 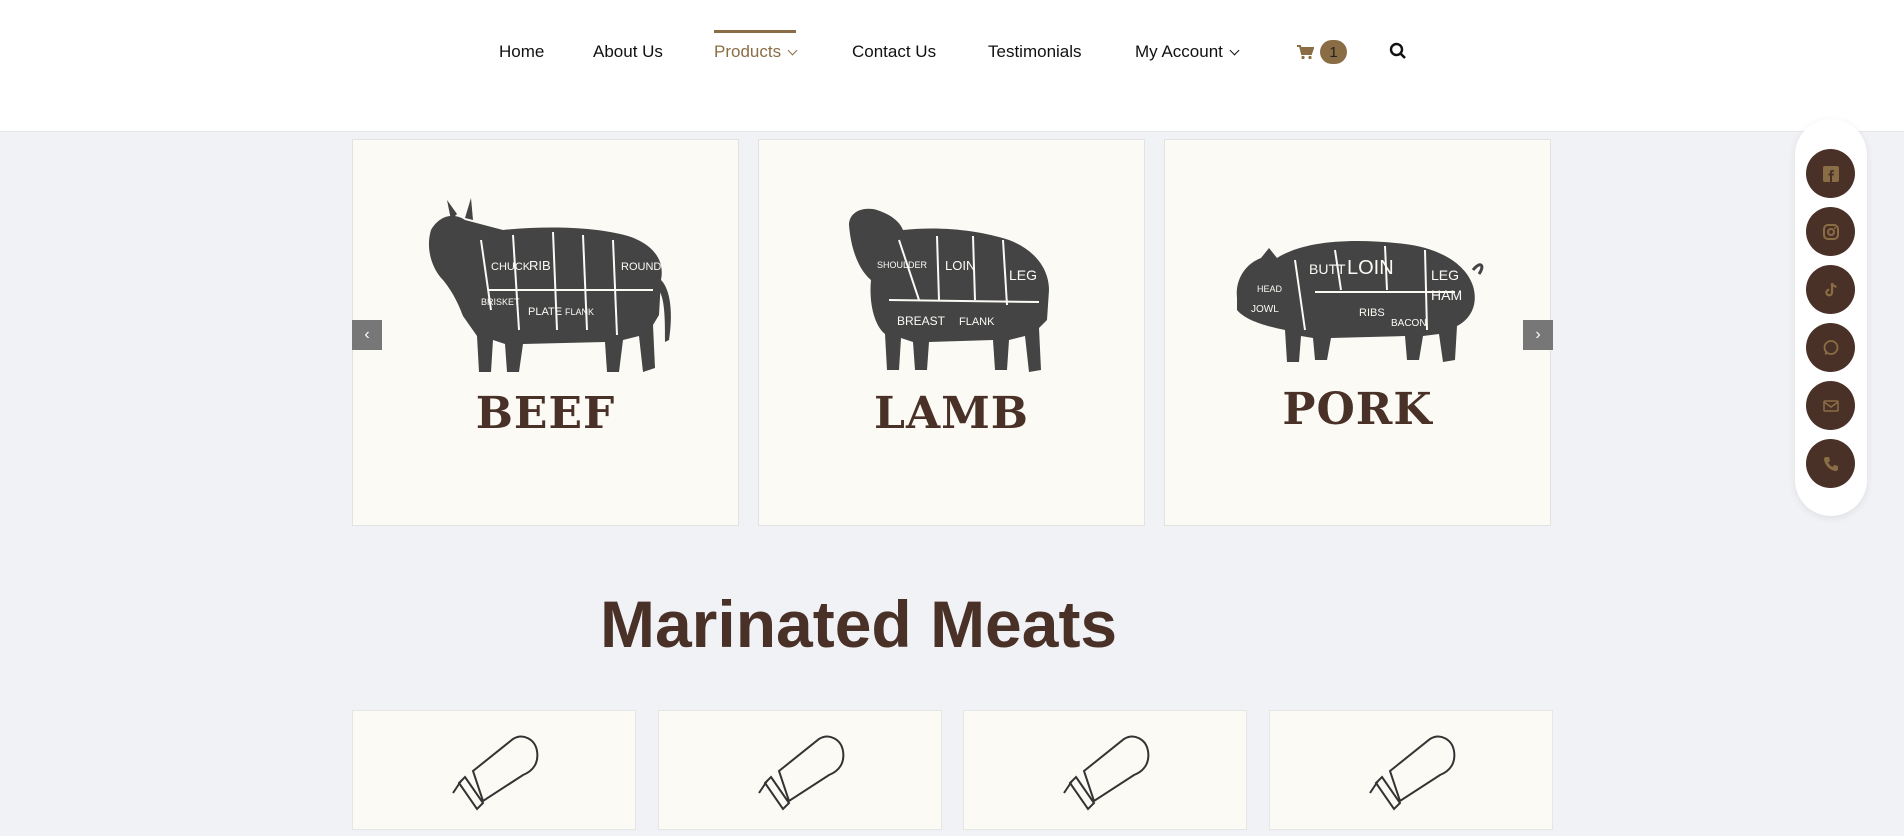 I want to click on category-label: PORK, so click(x=1357, y=409).